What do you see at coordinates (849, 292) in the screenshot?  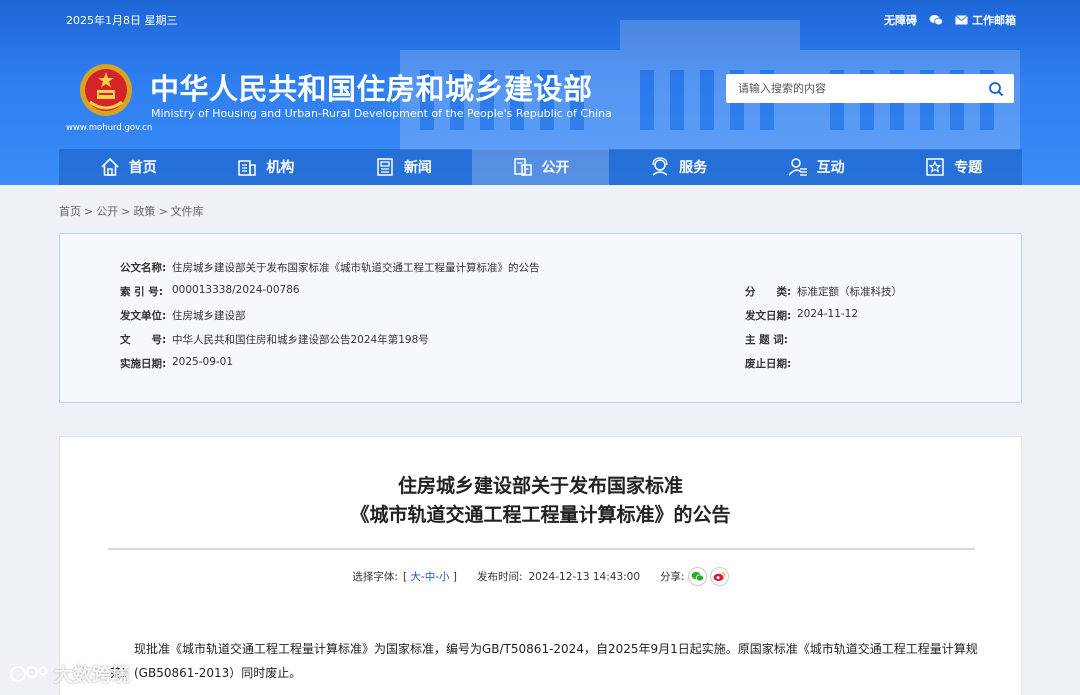 I see `category-value: 标准定额（标准科技）` at bounding box center [849, 292].